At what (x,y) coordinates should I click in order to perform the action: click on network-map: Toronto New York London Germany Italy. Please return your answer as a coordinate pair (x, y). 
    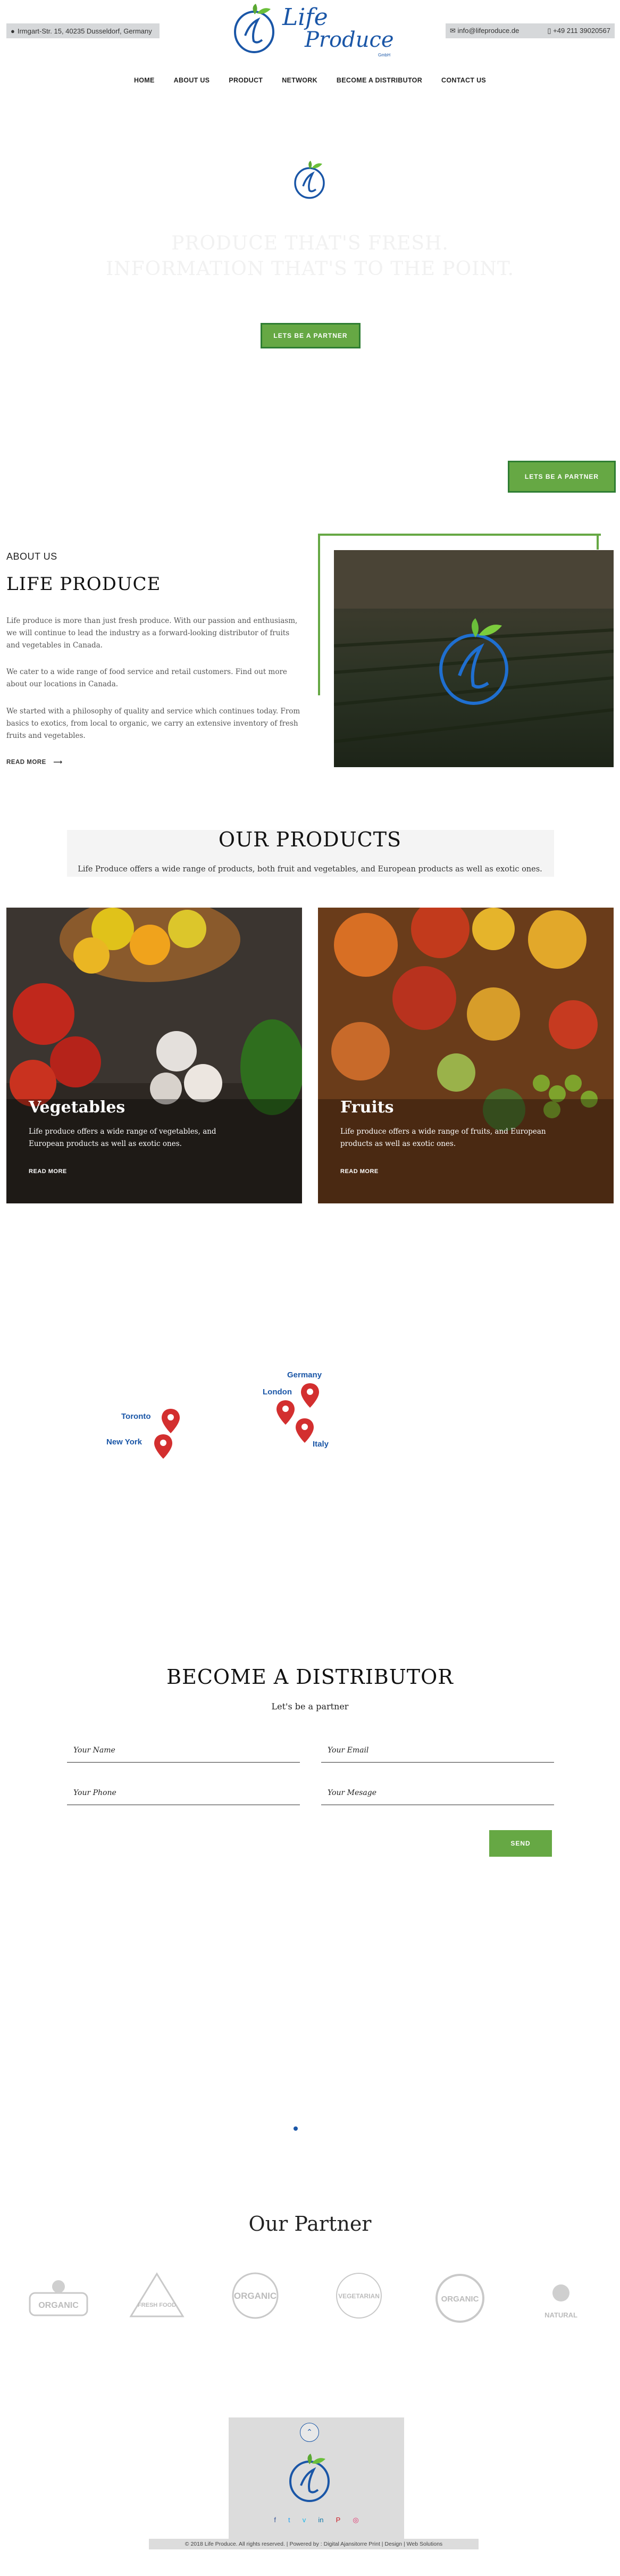
    Looking at the image, I should click on (310, 1420).